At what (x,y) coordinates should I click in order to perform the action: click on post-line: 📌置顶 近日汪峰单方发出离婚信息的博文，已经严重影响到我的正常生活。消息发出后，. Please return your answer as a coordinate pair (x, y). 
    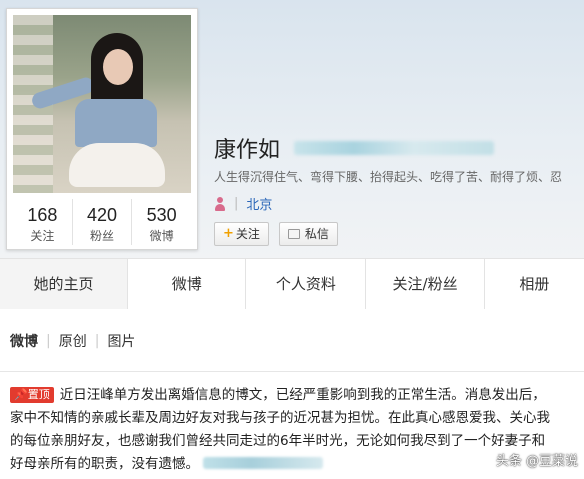
    Looking at the image, I should click on (297, 395).